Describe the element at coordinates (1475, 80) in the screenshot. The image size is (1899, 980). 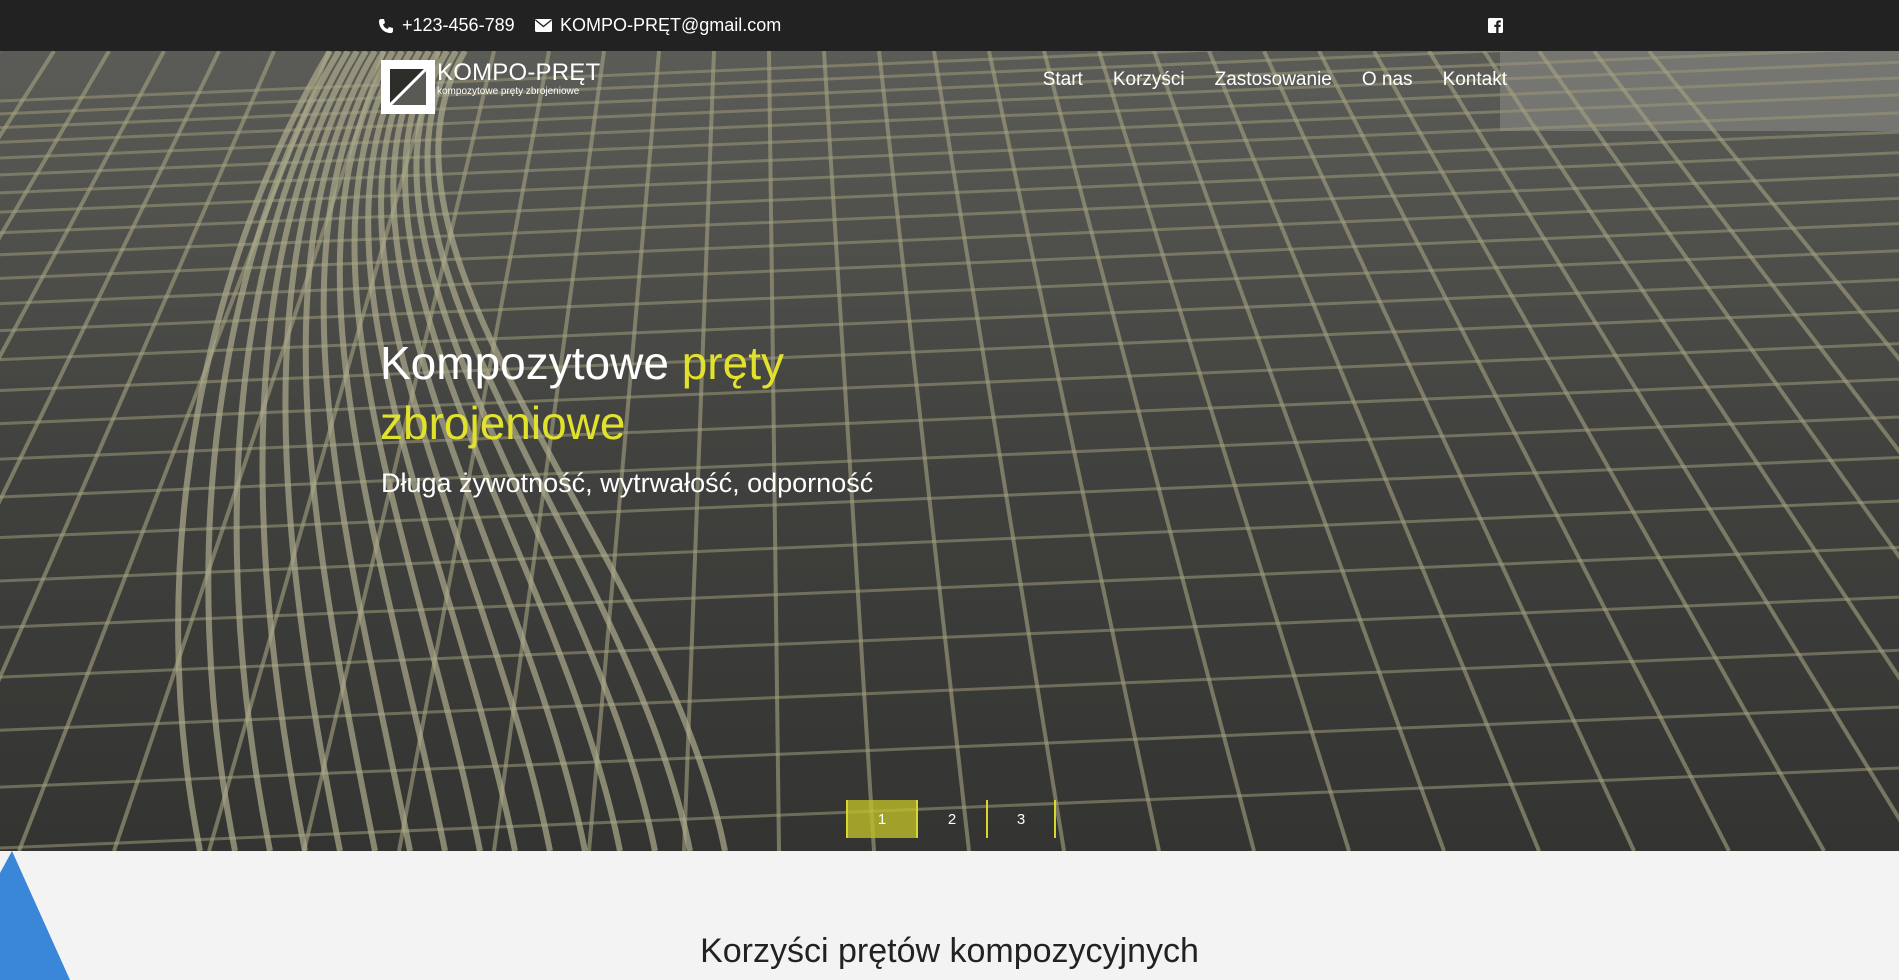
I see `nav-kontakt: Kontakt` at that location.